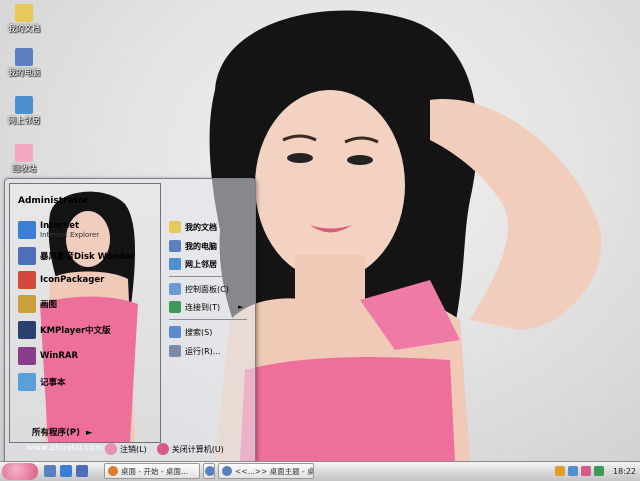 The width and height of the screenshot is (640, 481). I want to click on shutdown-button: 关闭计算机(U), so click(190, 449).